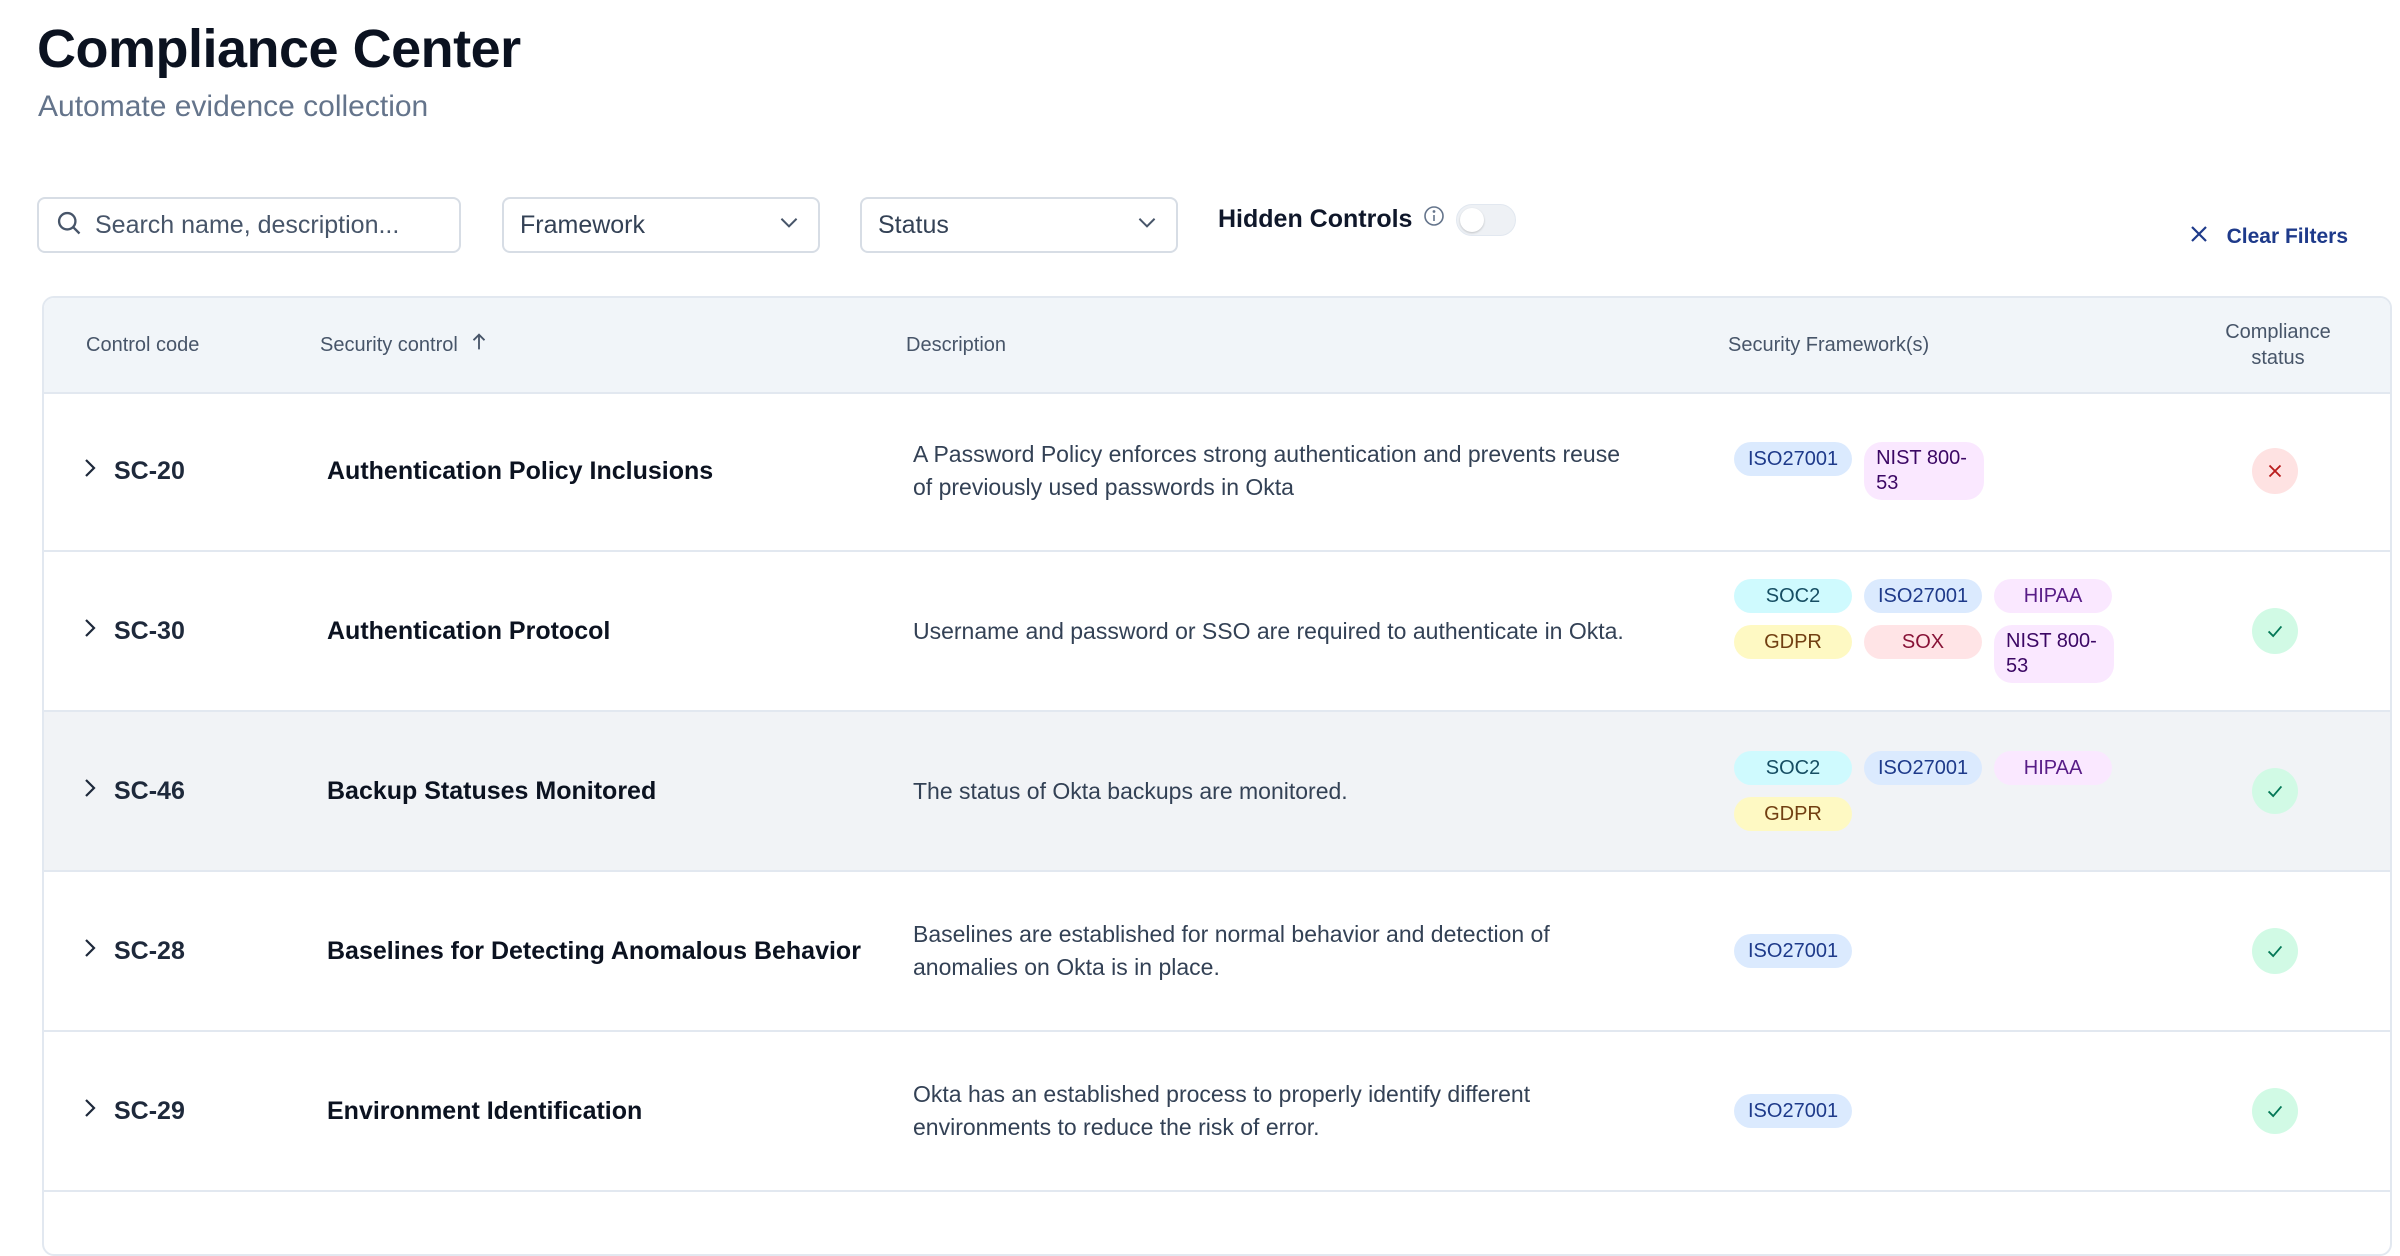 The height and width of the screenshot is (1256, 2400). I want to click on status-select-label: Status, so click(913, 224).